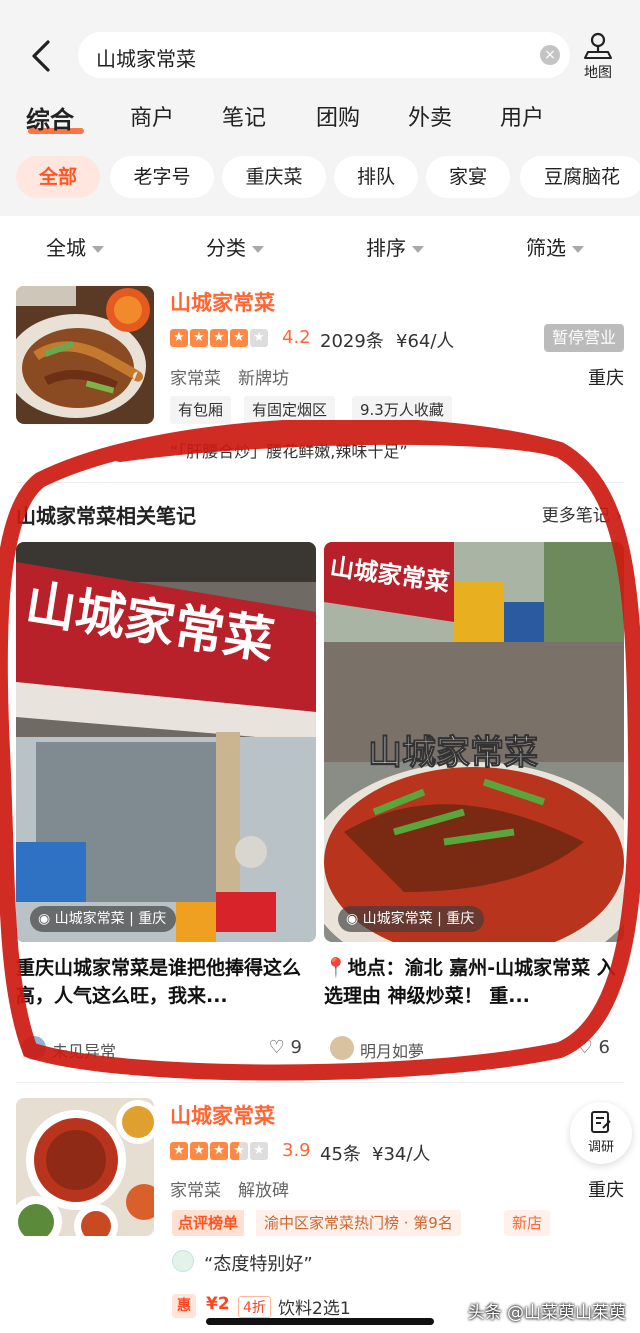 The width and height of the screenshot is (640, 1333). I want to click on quick-filter-chips: 全部 老字号 重庆菜 排队 家宴 豆腐脑花, so click(320, 177).